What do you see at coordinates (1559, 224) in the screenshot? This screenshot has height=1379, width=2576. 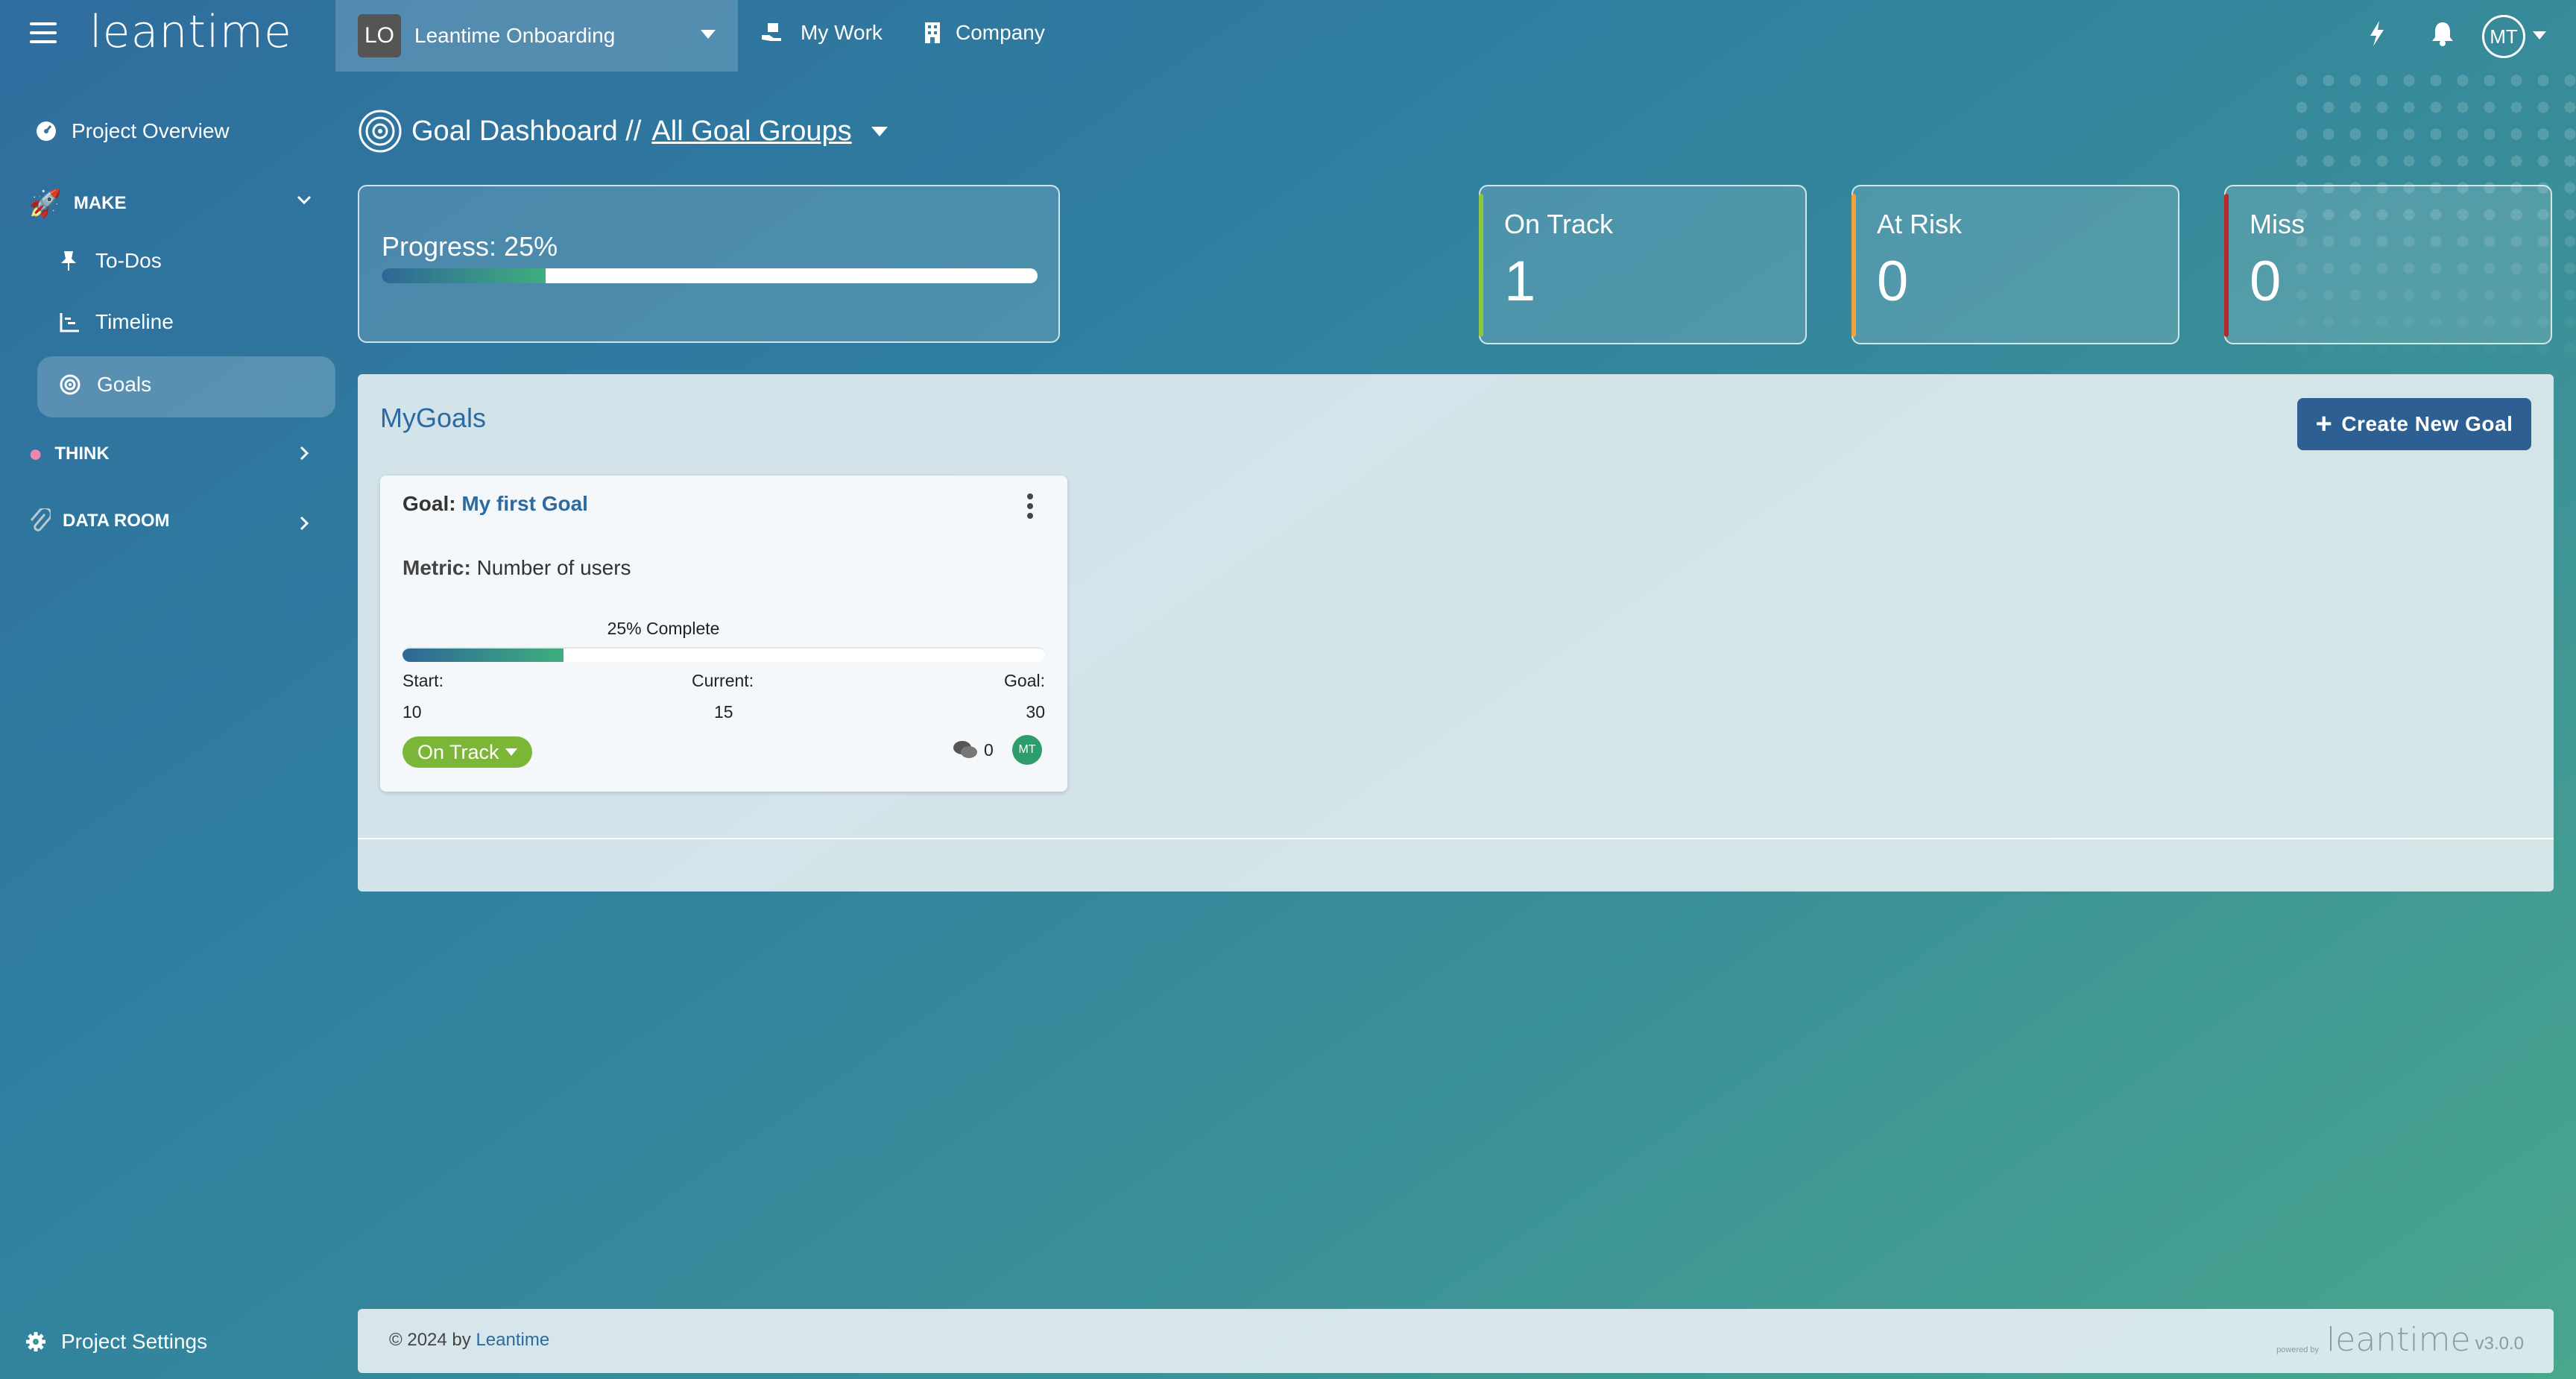 I see `stat-label: On Track` at bounding box center [1559, 224].